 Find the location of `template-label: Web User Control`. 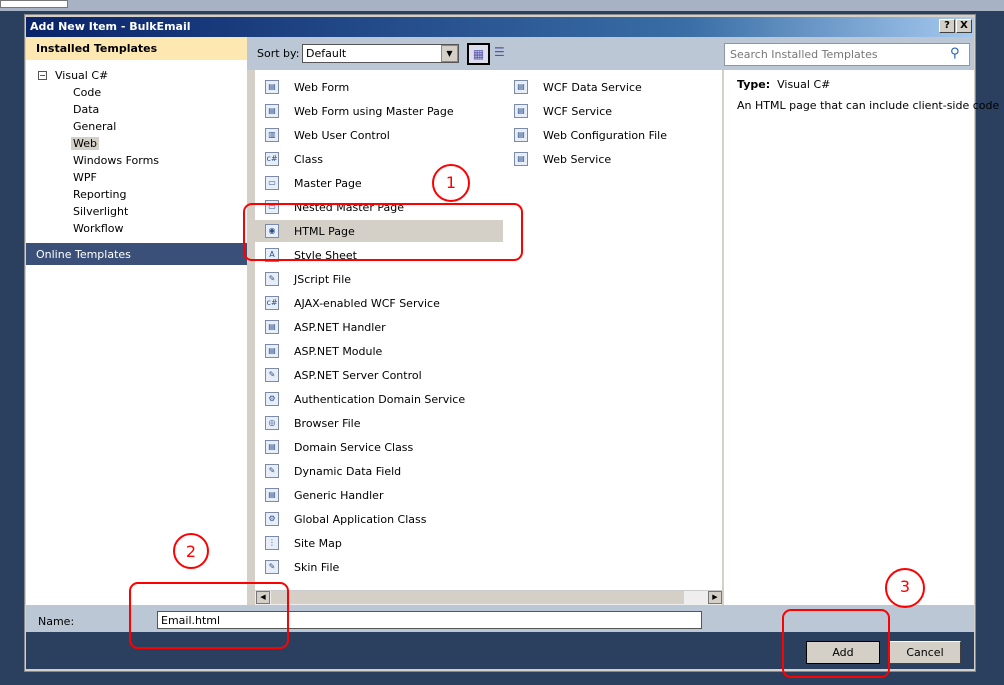

template-label: Web User Control is located at coordinates (342, 135).